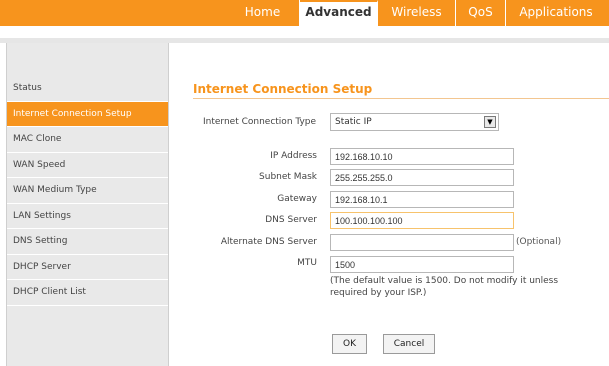  I want to click on dns-server-input, so click(422, 220).